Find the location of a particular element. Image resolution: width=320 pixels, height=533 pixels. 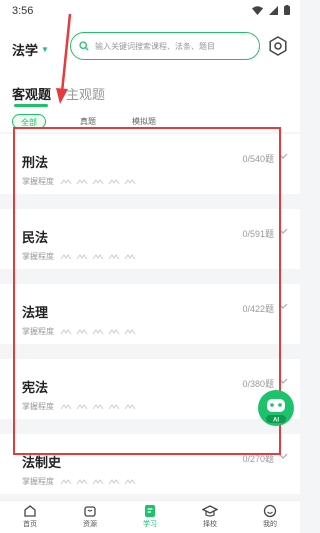

nav-label: 我的 is located at coordinates (270, 524).